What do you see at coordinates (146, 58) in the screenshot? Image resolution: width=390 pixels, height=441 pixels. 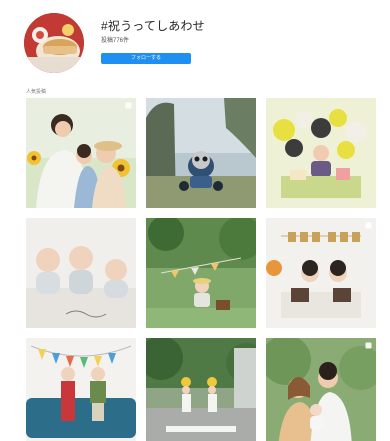 I see `follow-button: フォローする` at bounding box center [146, 58].